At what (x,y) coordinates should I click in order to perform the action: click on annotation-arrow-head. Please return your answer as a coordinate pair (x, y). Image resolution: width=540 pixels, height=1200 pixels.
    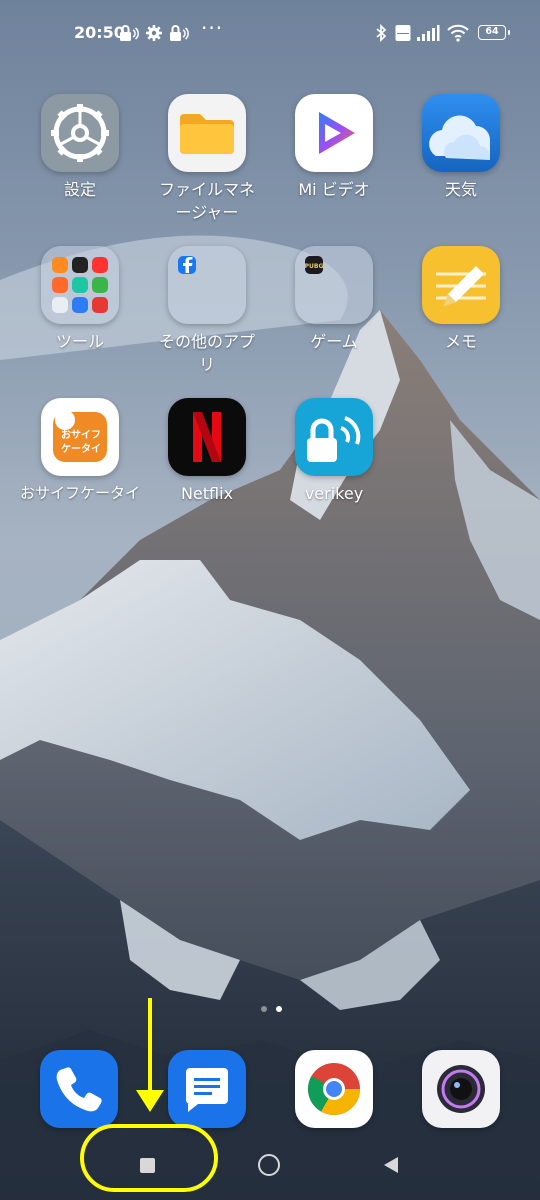
    Looking at the image, I should click on (150, 1101).